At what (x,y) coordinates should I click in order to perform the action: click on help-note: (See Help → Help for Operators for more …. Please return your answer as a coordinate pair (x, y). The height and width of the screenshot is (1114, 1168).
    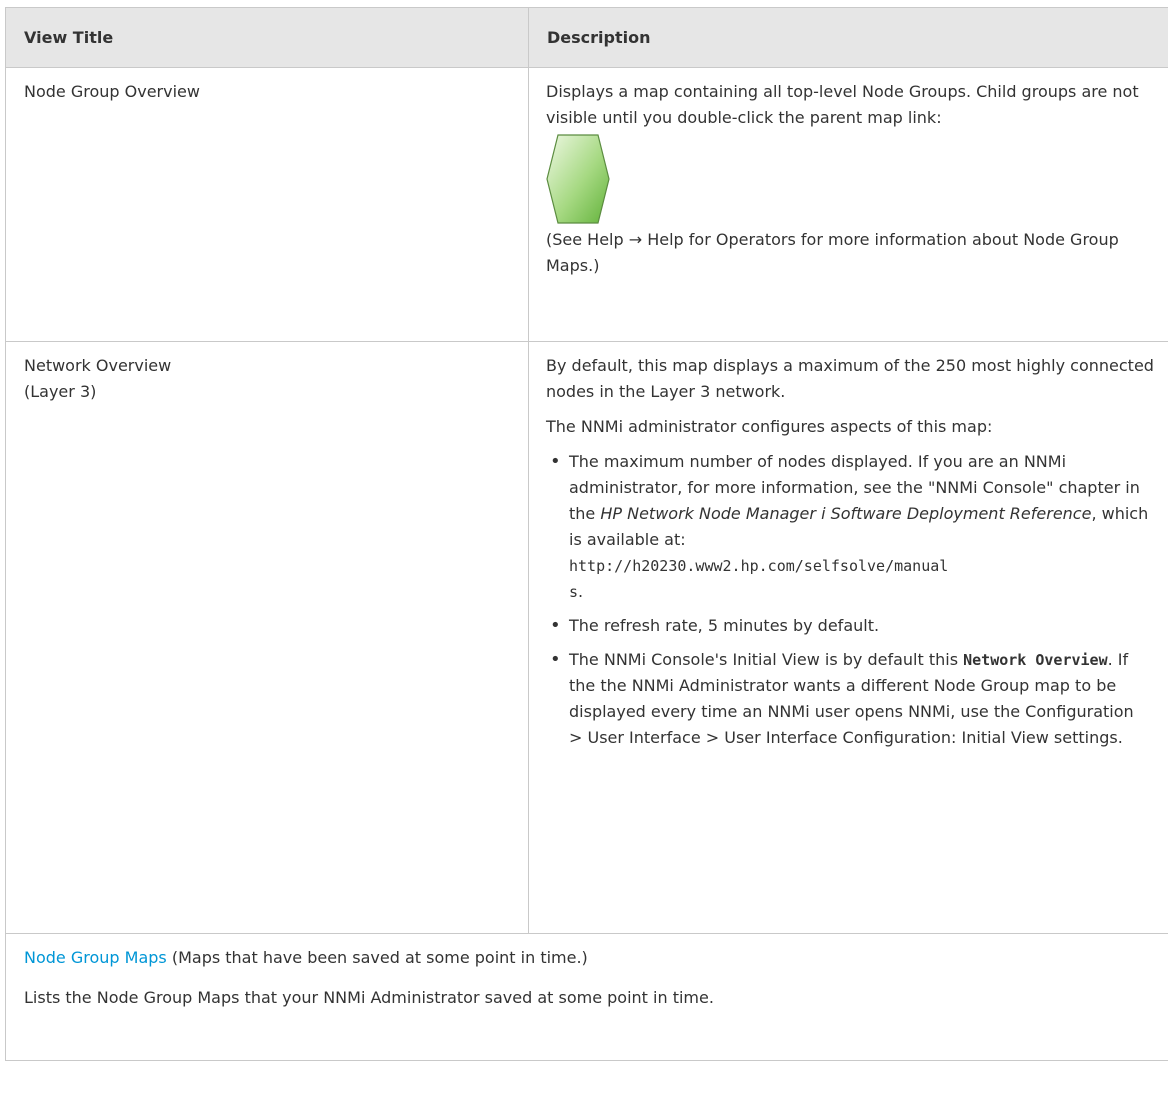
    Looking at the image, I should click on (832, 252).